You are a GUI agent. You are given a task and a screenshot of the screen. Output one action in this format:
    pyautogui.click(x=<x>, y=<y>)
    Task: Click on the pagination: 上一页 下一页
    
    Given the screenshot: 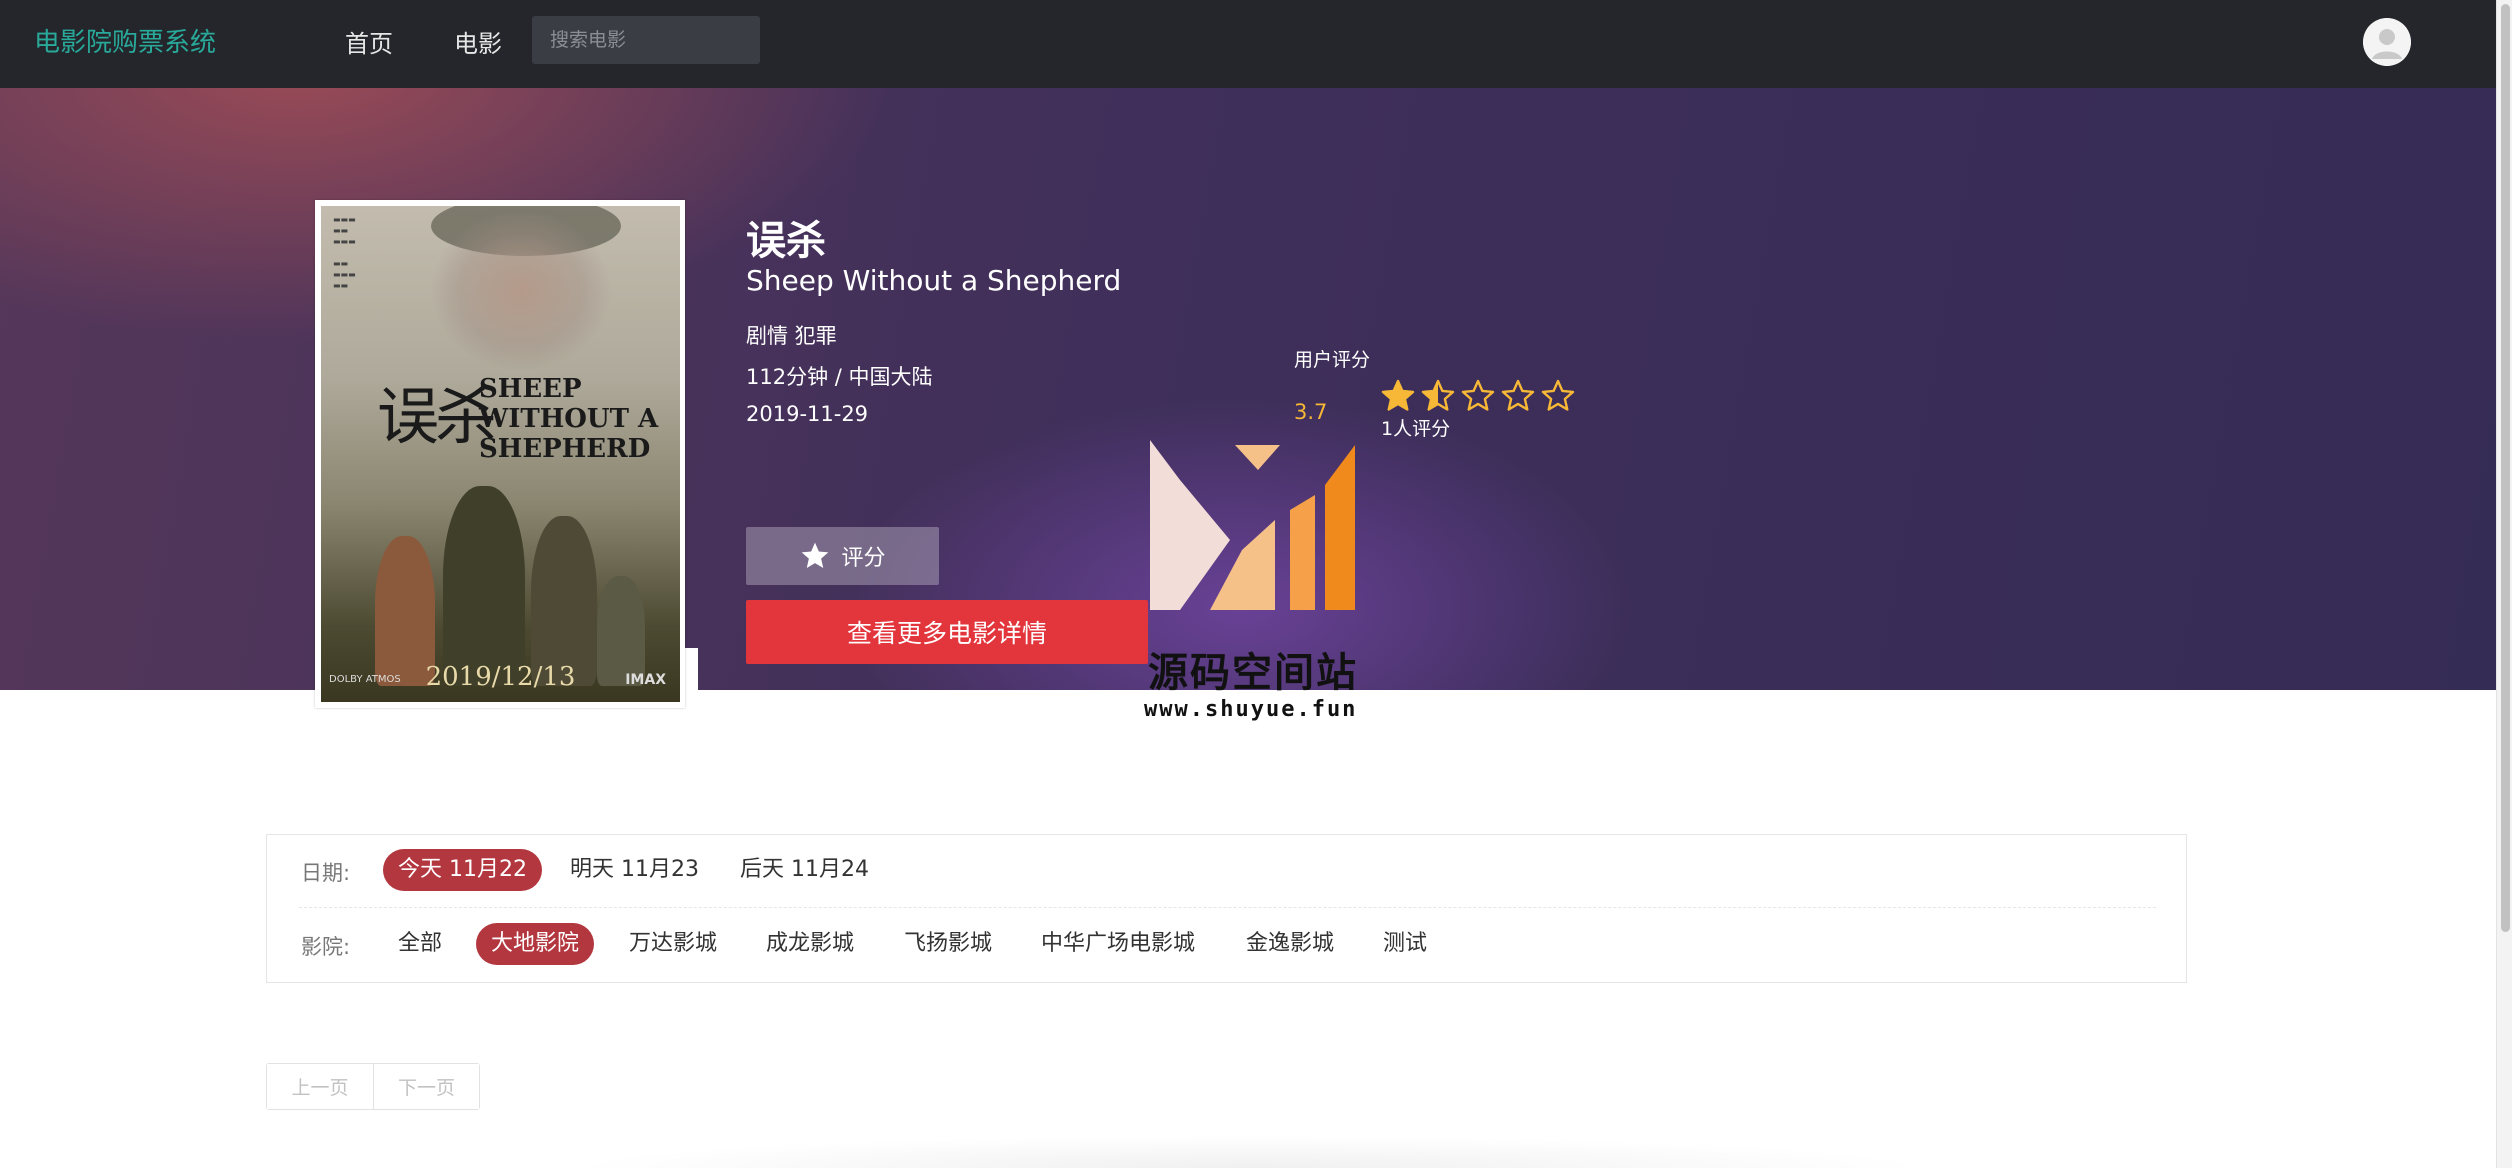 What is the action you would take?
    pyautogui.click(x=373, y=1086)
    